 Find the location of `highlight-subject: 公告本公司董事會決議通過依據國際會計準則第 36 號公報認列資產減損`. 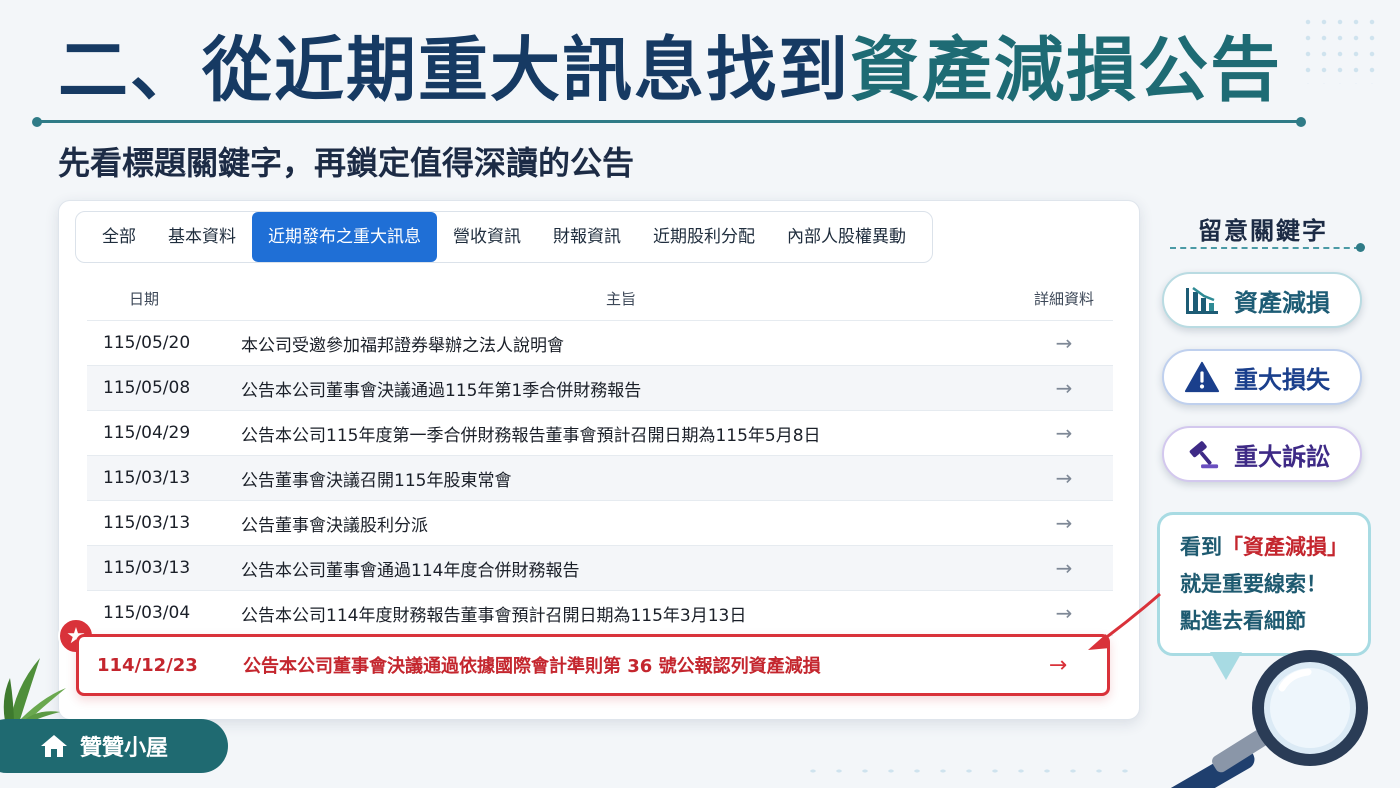

highlight-subject: 公告本公司董事會決議通過依據國際會計準則第 36 號公報認列資產減損 is located at coordinates (532, 666).